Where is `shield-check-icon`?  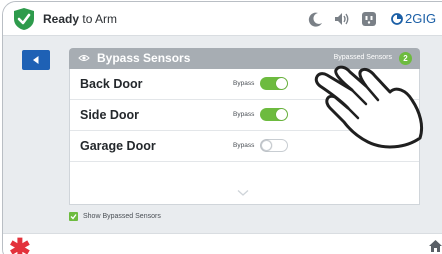 shield-check-icon is located at coordinates (24, 19).